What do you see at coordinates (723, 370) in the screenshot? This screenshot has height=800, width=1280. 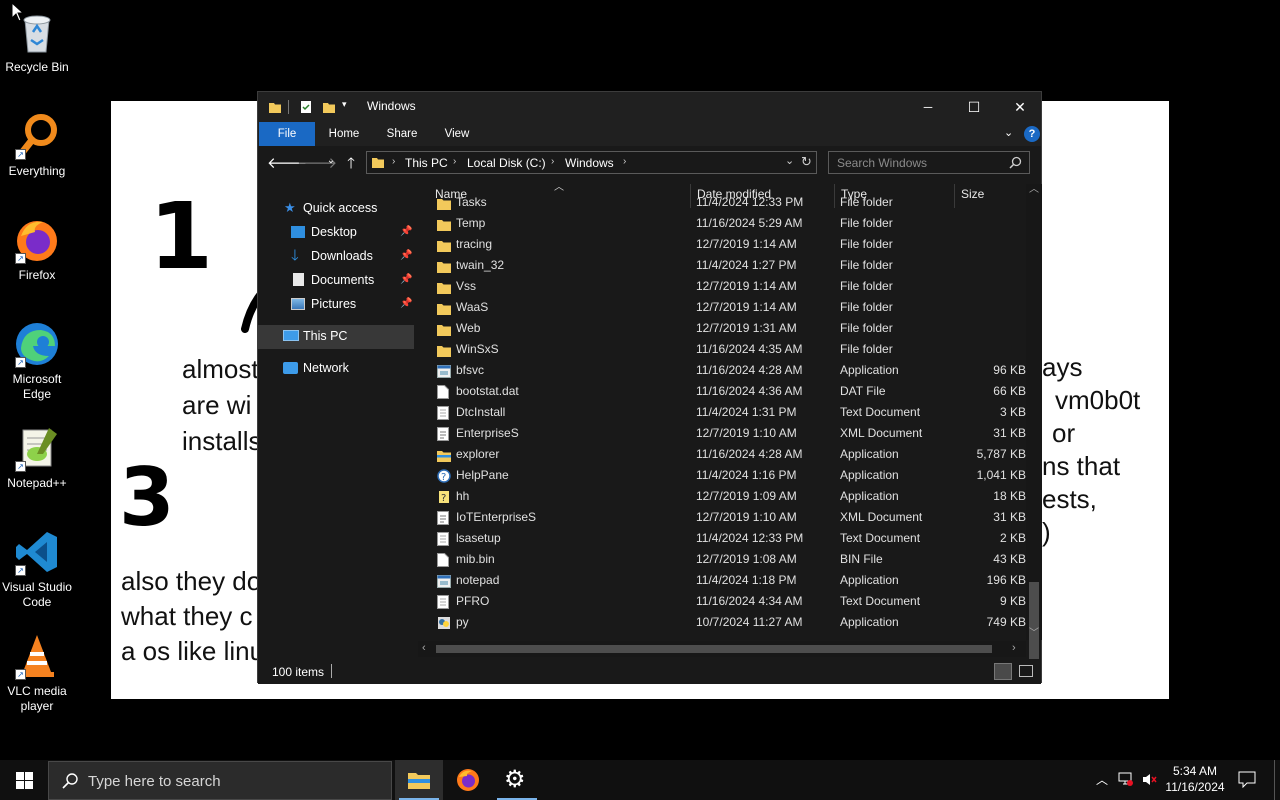 I see `file-row: bfsvc 11/16/2024 4:28 AM Application 96 KB` at bounding box center [723, 370].